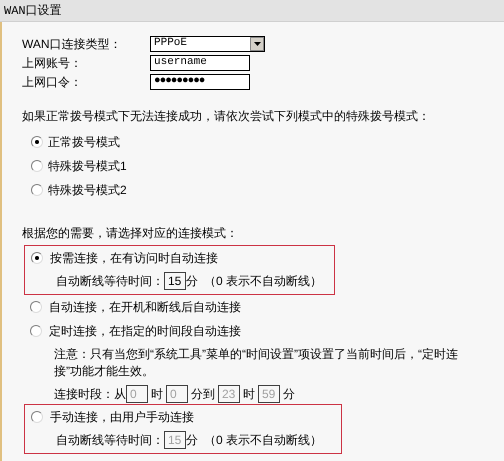 This screenshot has width=504, height=461. What do you see at coordinates (134, 258) in the screenshot?
I see `connection-mode-label: 按需连接，在有访问时自动连接` at bounding box center [134, 258].